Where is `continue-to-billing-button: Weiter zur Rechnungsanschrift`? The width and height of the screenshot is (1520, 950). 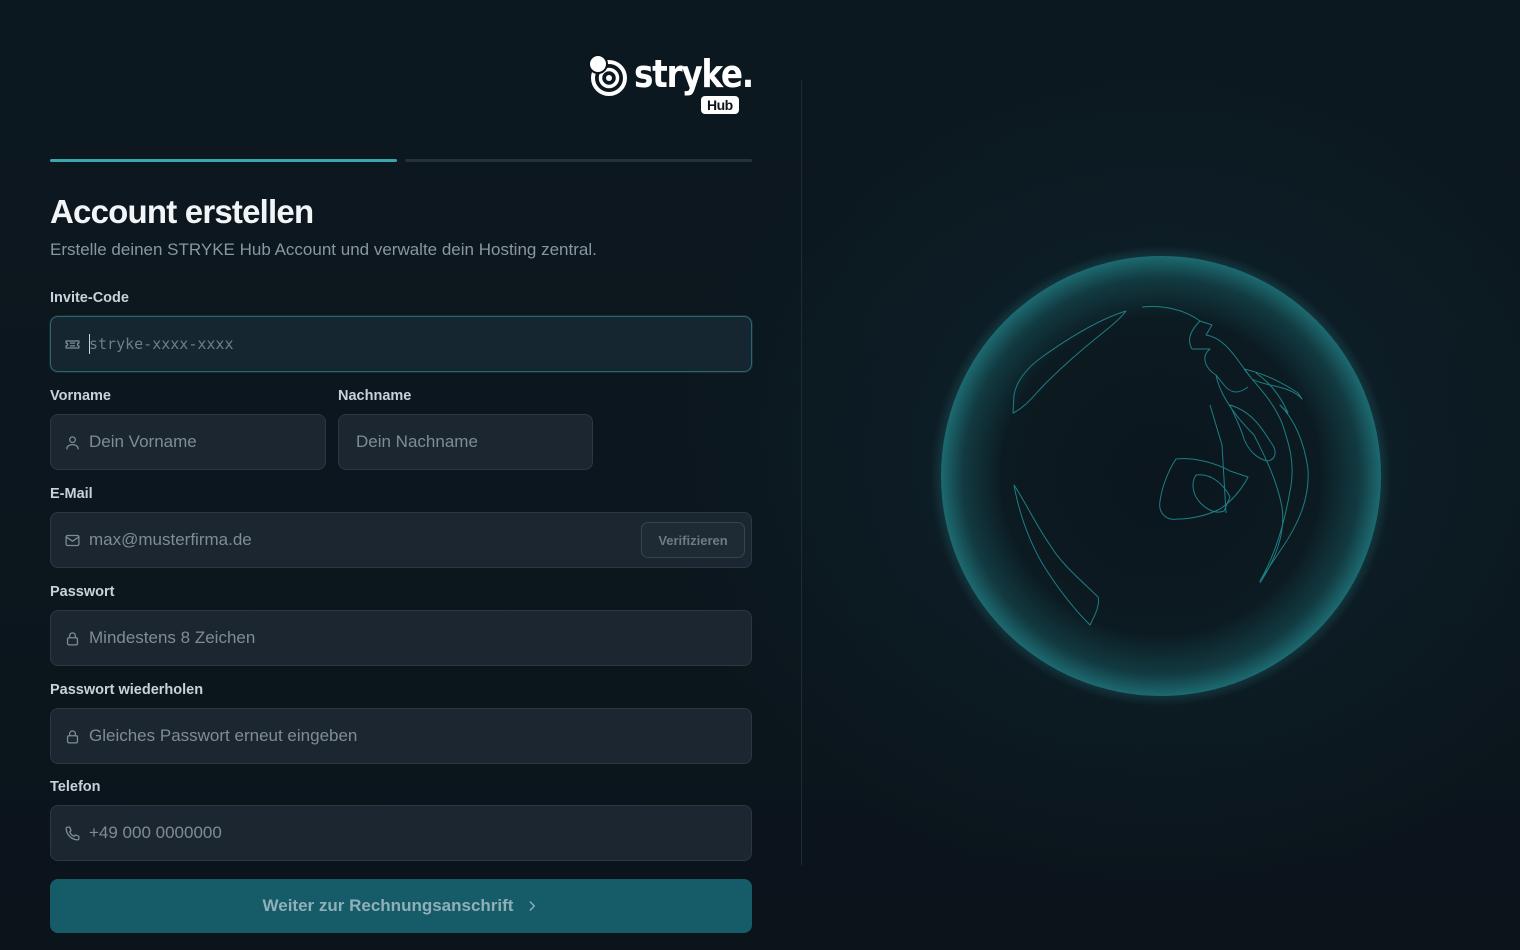 continue-to-billing-button: Weiter zur Rechnungsanschrift is located at coordinates (401, 906).